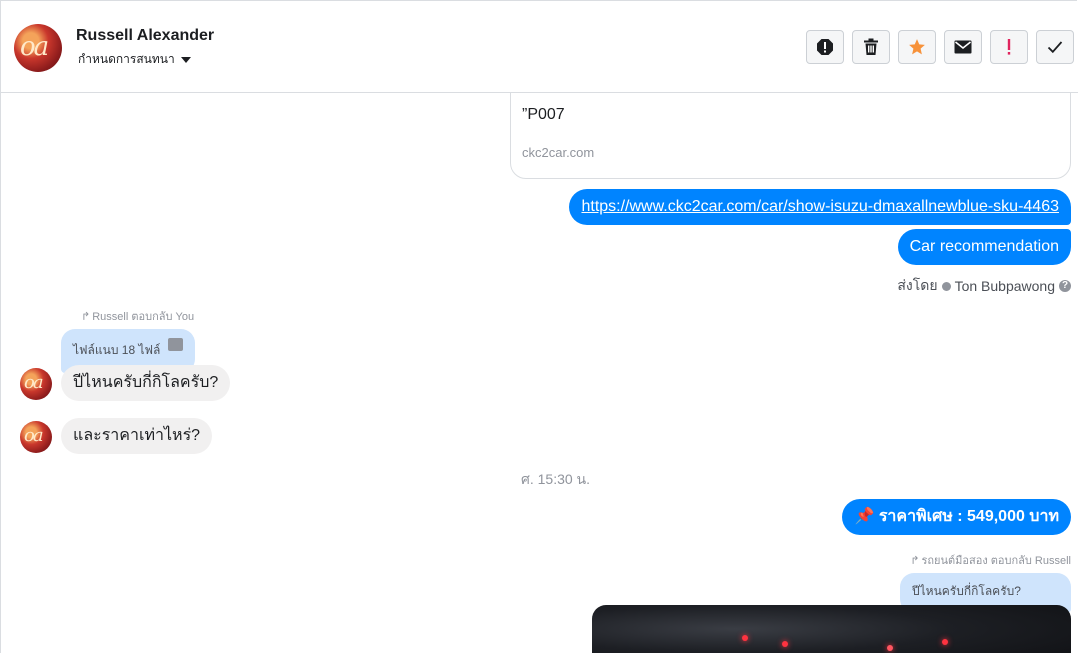  Describe the element at coordinates (543, 114) in the screenshot. I see `link-preview-text: ”P007` at that location.